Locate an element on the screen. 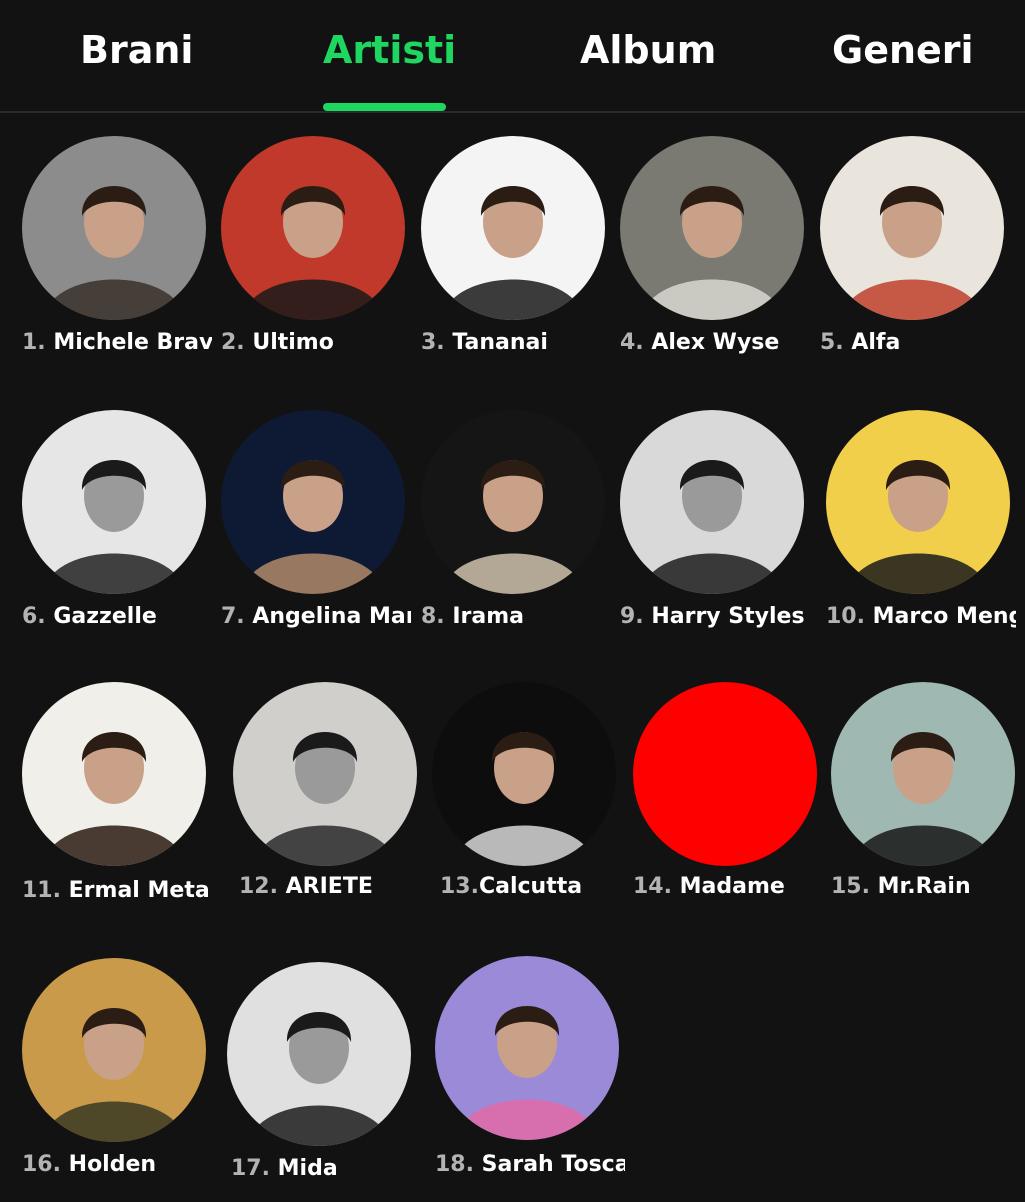 This screenshot has width=1025, height=1202. artist-card: 15. Mr.Rain is located at coordinates (928, 802).